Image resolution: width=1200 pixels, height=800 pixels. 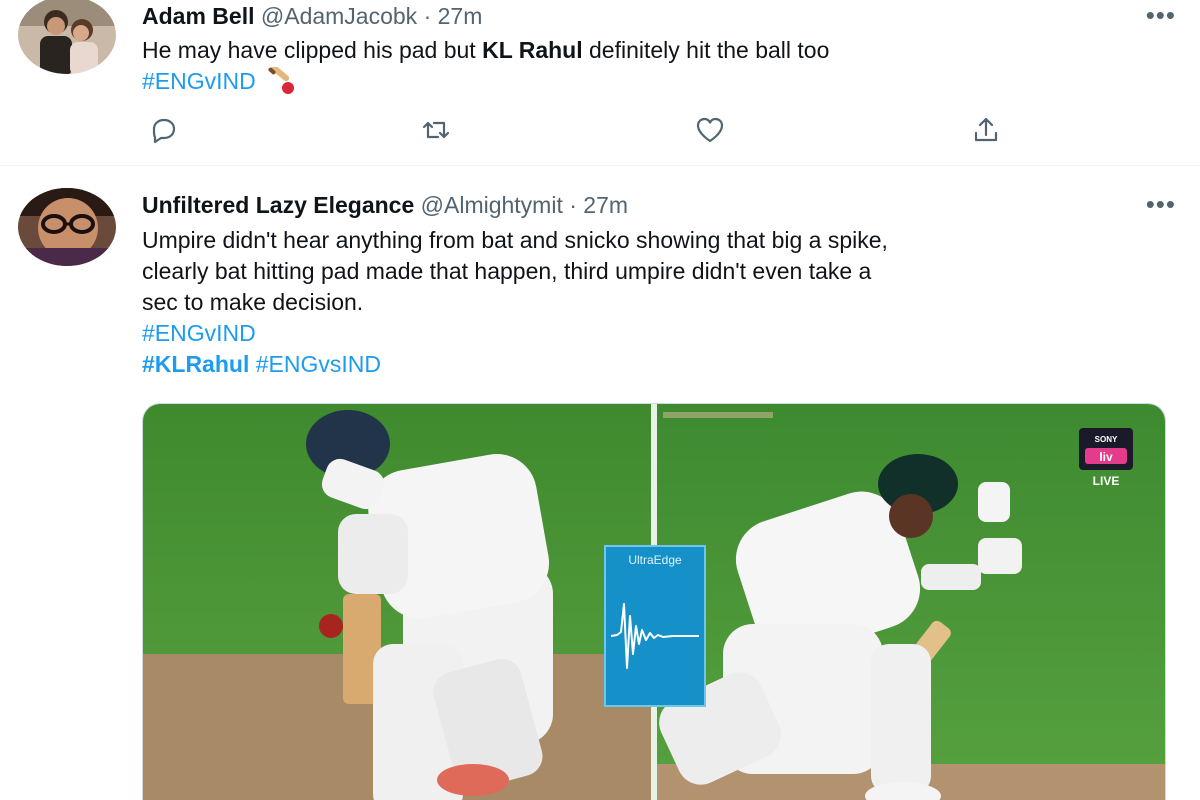 I want to click on broadcaster-live-label: LIVE, so click(x=1106, y=481).